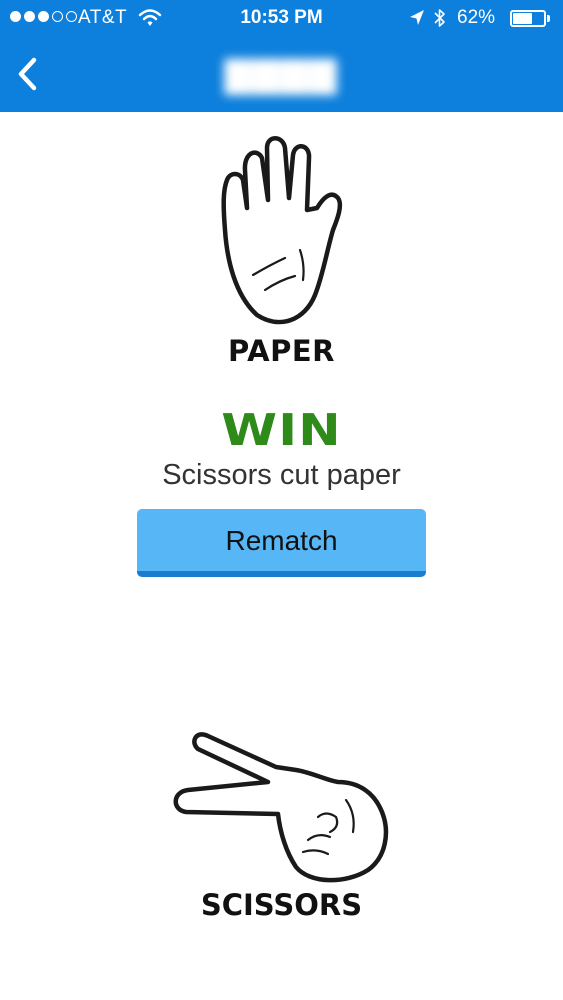 Image resolution: width=563 pixels, height=1000 pixels. What do you see at coordinates (281, 807) in the screenshot?
I see `scissors-hand-icon` at bounding box center [281, 807].